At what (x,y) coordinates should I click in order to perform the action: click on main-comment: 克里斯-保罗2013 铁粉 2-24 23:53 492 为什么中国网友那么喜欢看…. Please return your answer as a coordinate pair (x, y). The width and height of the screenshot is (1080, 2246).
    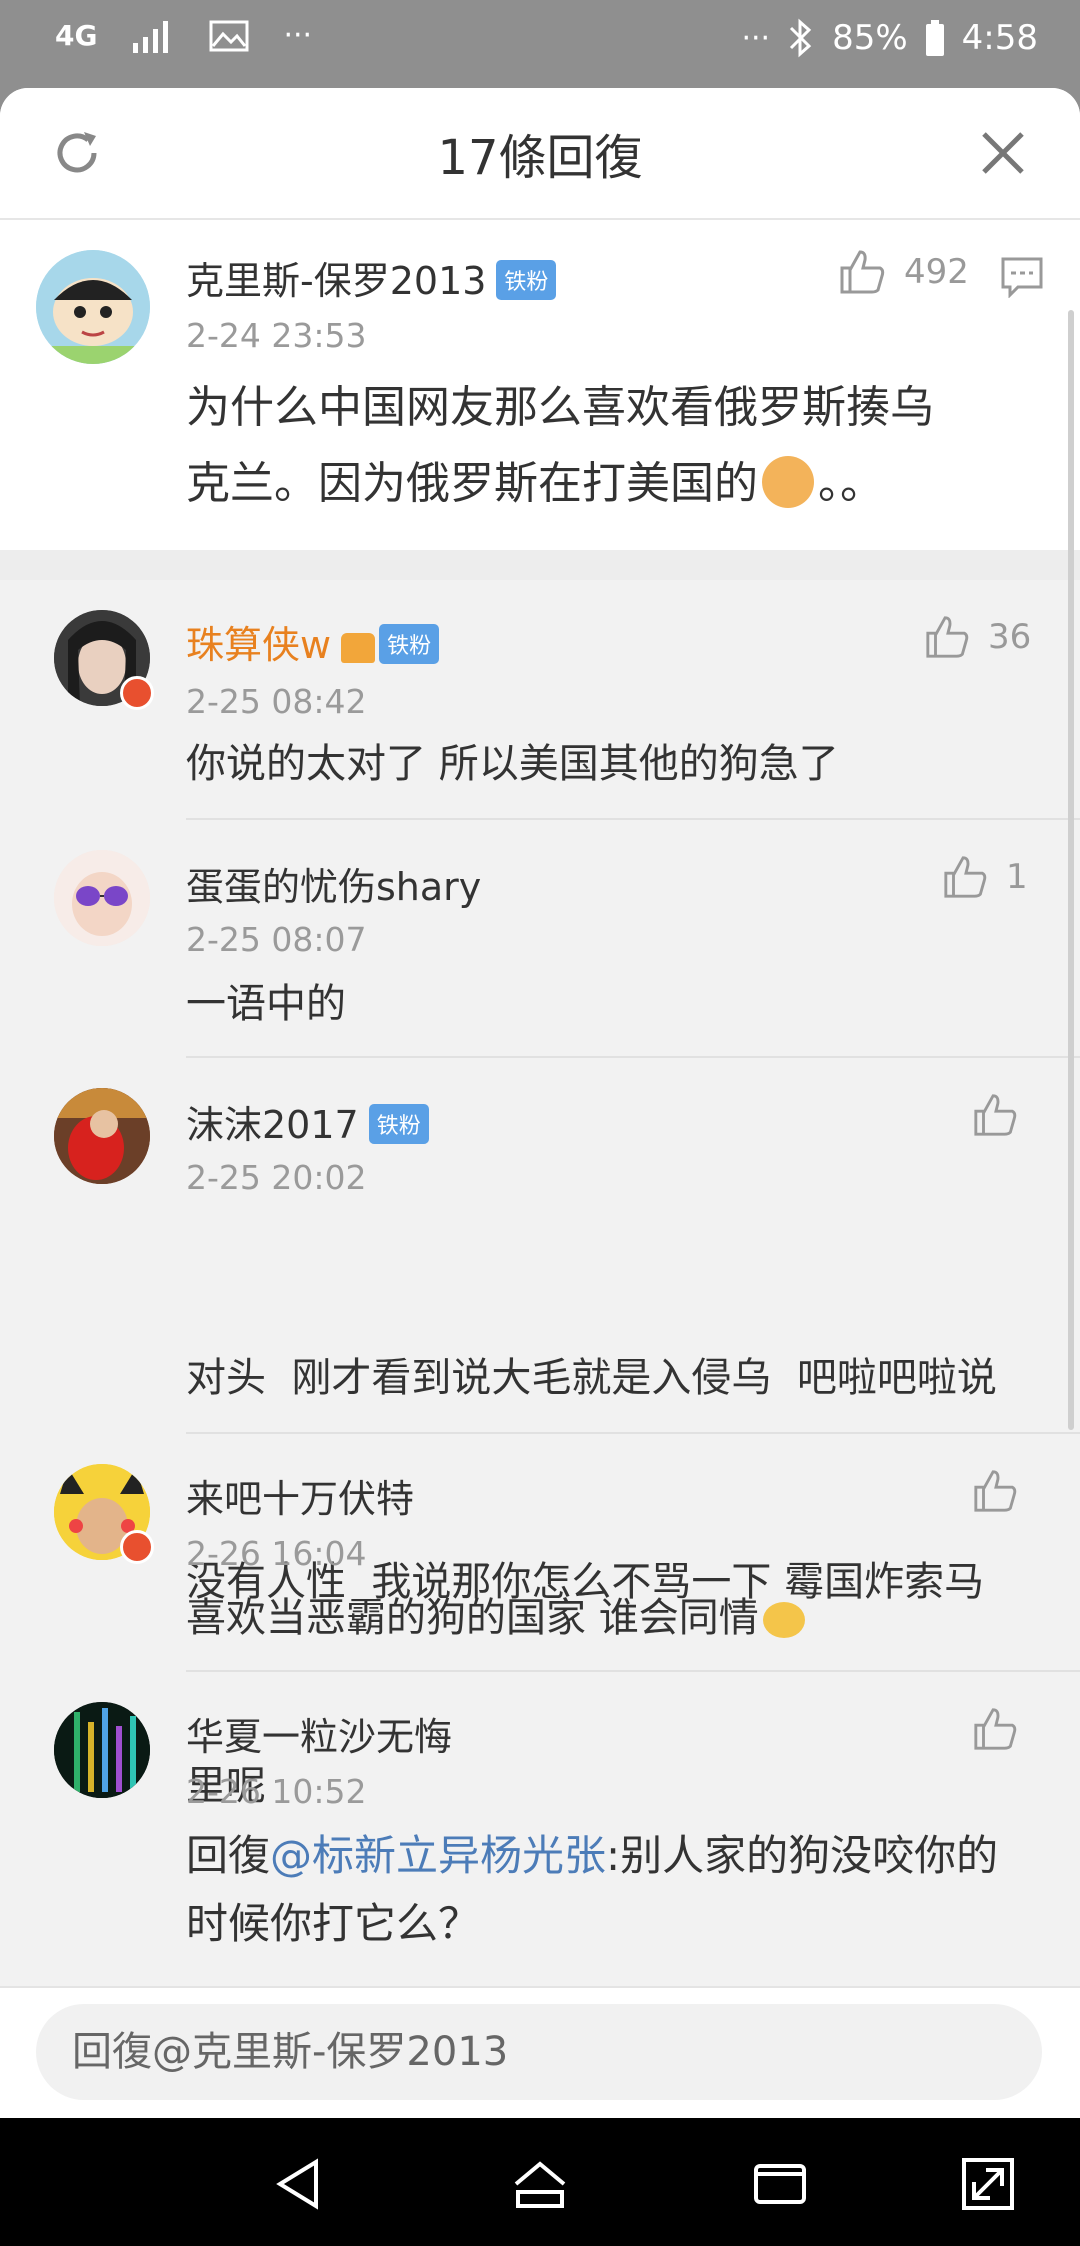
    Looking at the image, I should click on (540, 385).